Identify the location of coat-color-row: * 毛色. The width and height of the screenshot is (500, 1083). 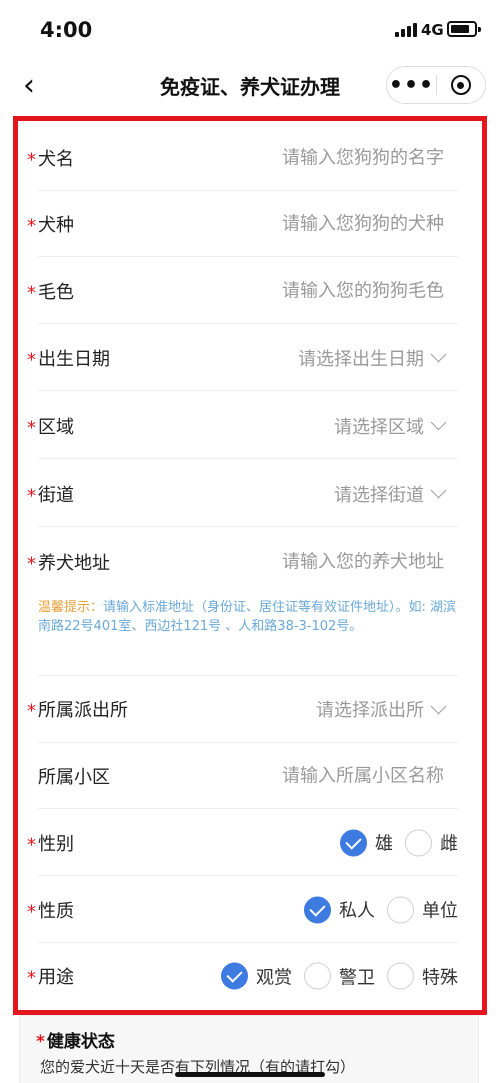
(242, 291).